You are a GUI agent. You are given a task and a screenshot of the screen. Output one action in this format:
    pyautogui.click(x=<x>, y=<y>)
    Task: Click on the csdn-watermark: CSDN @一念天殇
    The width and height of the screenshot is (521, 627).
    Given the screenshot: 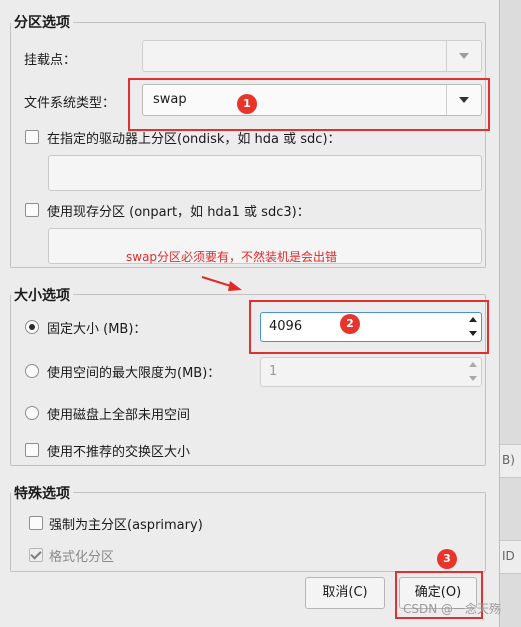 What is the action you would take?
    pyautogui.click(x=451, y=609)
    